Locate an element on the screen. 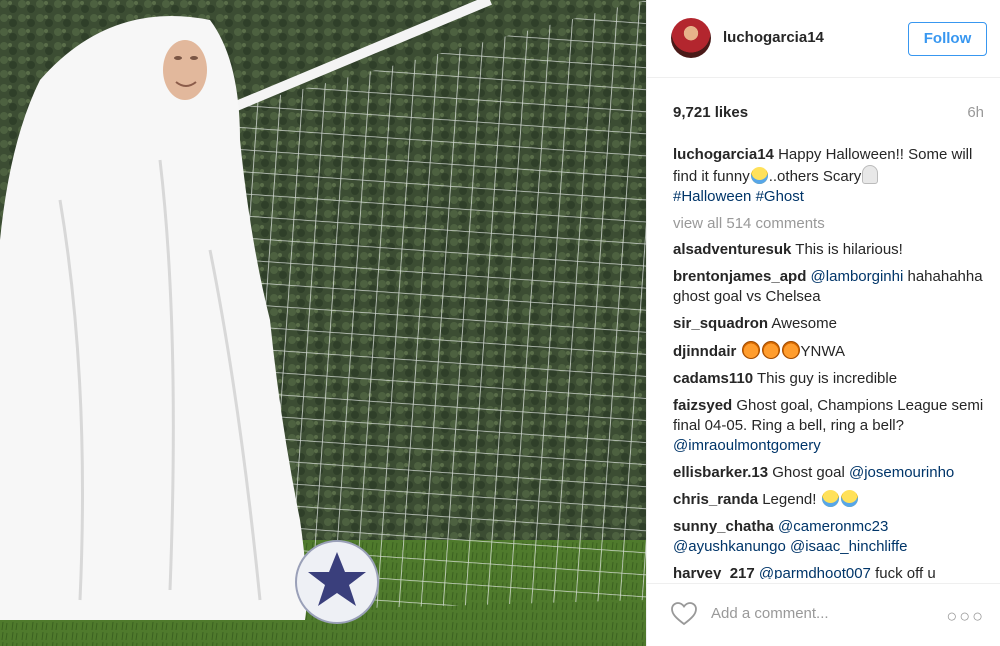  comment-username: sir_squadron is located at coordinates (720, 323).